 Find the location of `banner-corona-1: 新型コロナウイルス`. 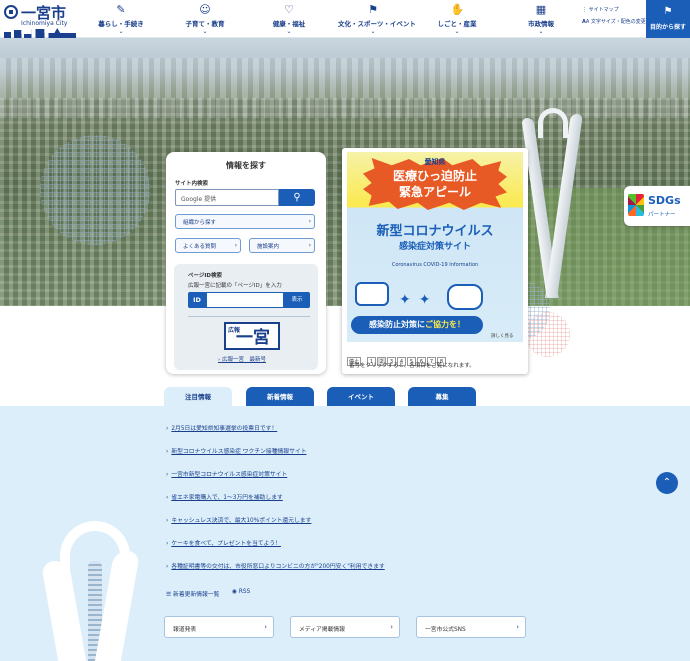

banner-corona-1: 新型コロナウイルス is located at coordinates (435, 231).